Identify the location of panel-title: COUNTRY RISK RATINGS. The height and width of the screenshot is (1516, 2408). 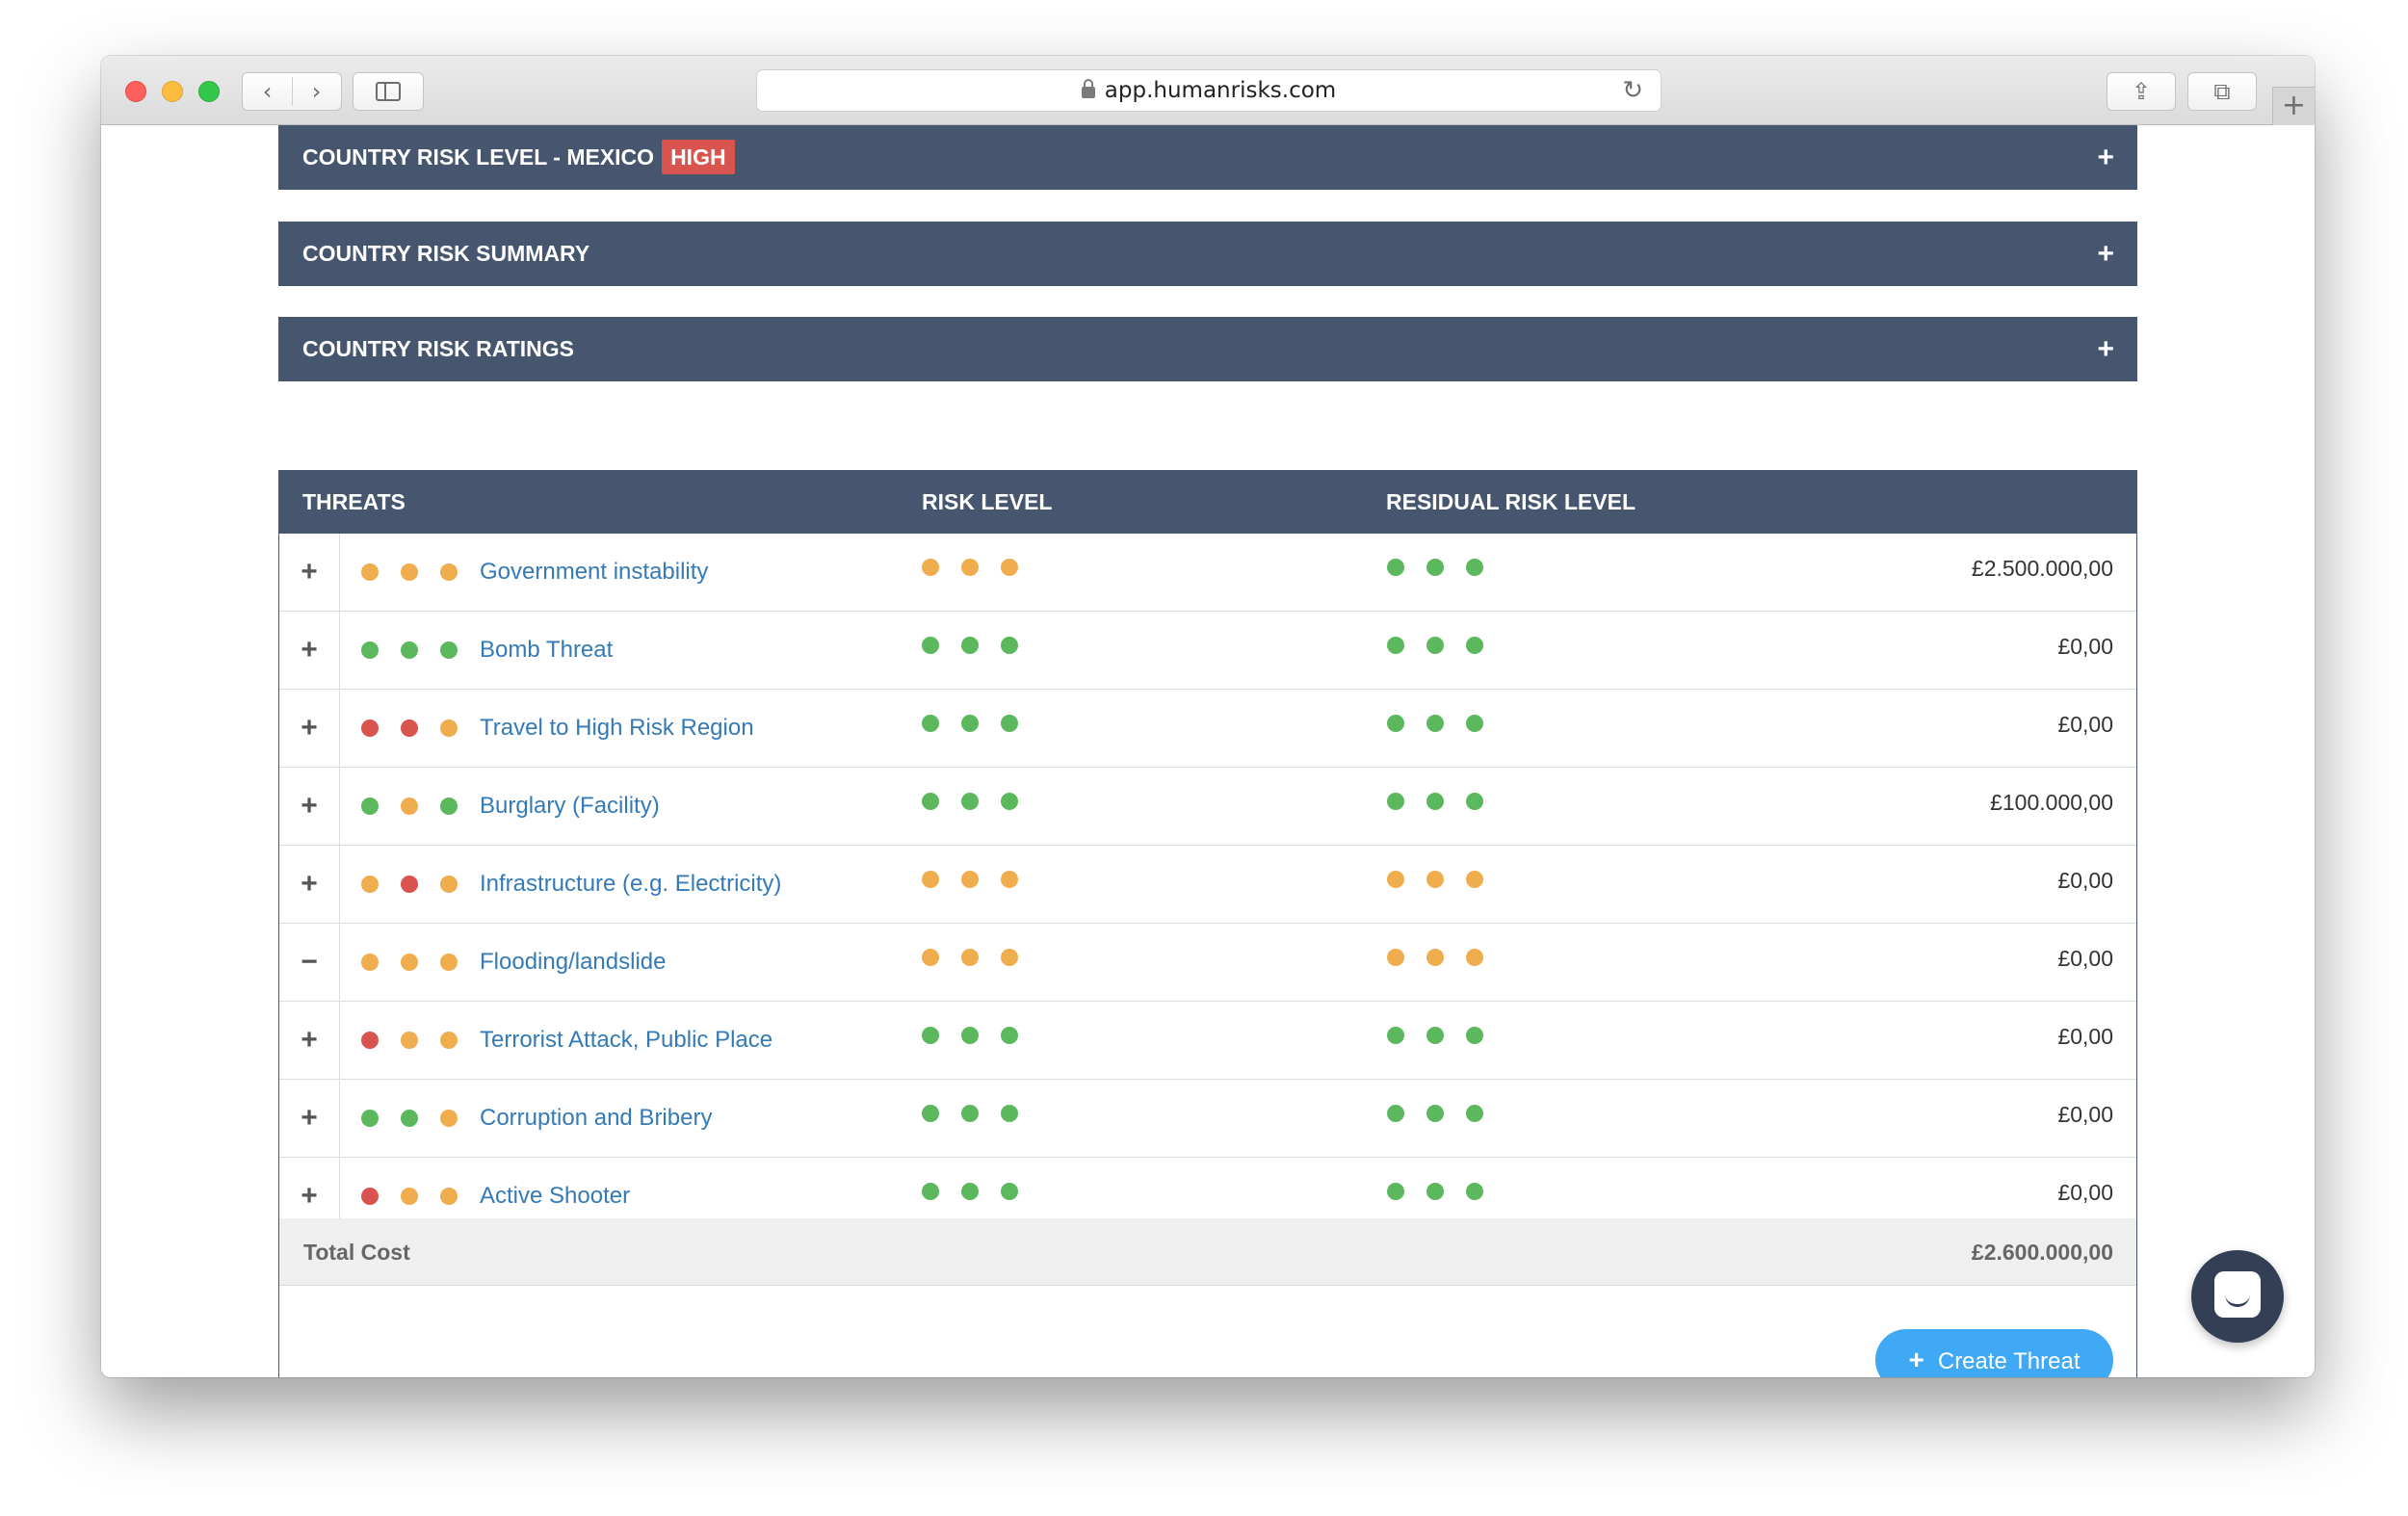
(438, 348).